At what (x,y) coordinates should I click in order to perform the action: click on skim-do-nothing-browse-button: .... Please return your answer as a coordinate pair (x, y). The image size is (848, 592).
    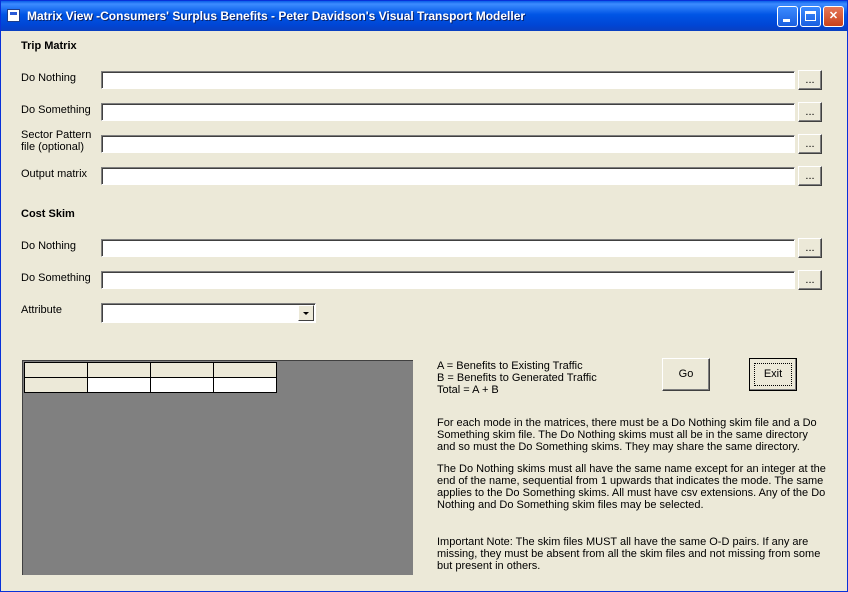
    Looking at the image, I should click on (810, 248).